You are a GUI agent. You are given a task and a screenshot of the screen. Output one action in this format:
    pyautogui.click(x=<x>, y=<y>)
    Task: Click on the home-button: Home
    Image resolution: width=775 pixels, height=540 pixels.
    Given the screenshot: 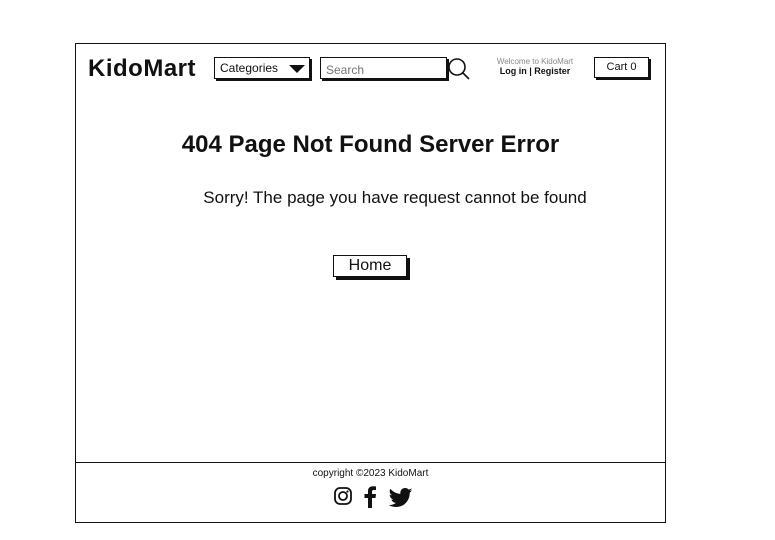 What is the action you would take?
    pyautogui.click(x=370, y=266)
    